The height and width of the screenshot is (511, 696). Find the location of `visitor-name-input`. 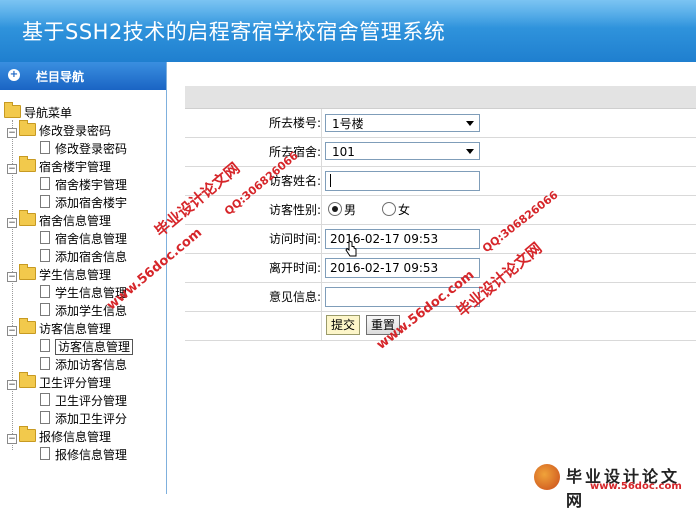

visitor-name-input is located at coordinates (402, 181).